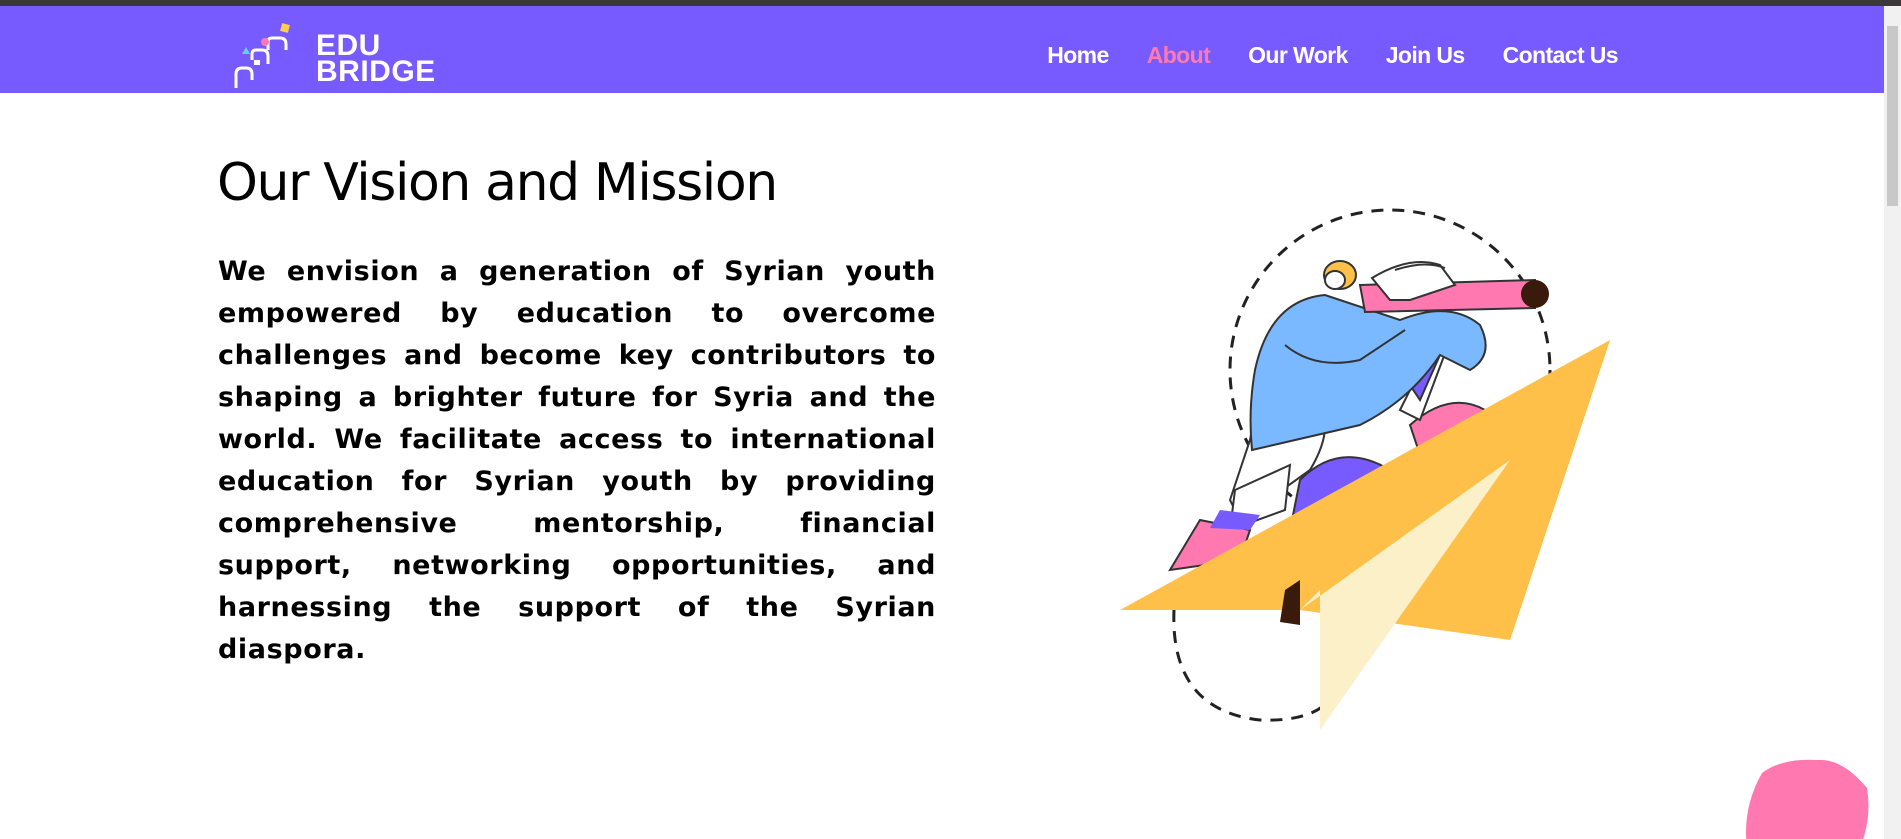  What do you see at coordinates (376, 71) in the screenshot?
I see `logo-line2: BRIDGE` at bounding box center [376, 71].